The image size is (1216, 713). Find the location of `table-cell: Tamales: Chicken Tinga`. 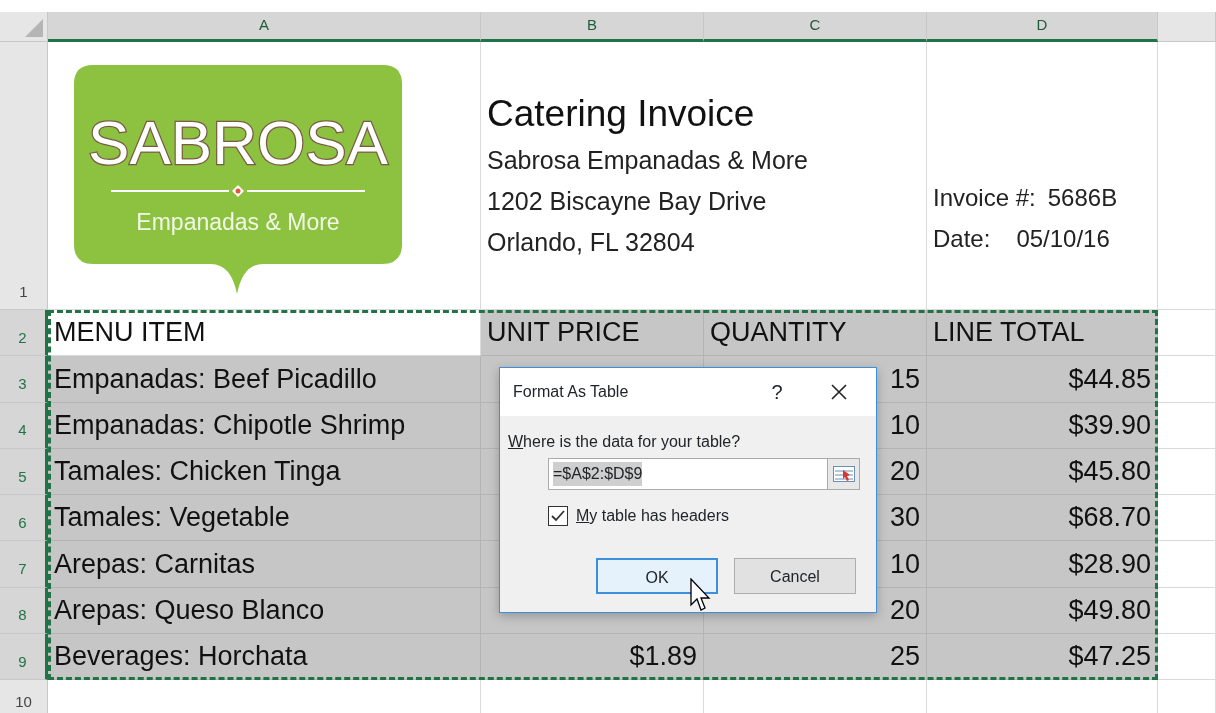

table-cell: Tamales: Chicken Tinga is located at coordinates (264, 471).